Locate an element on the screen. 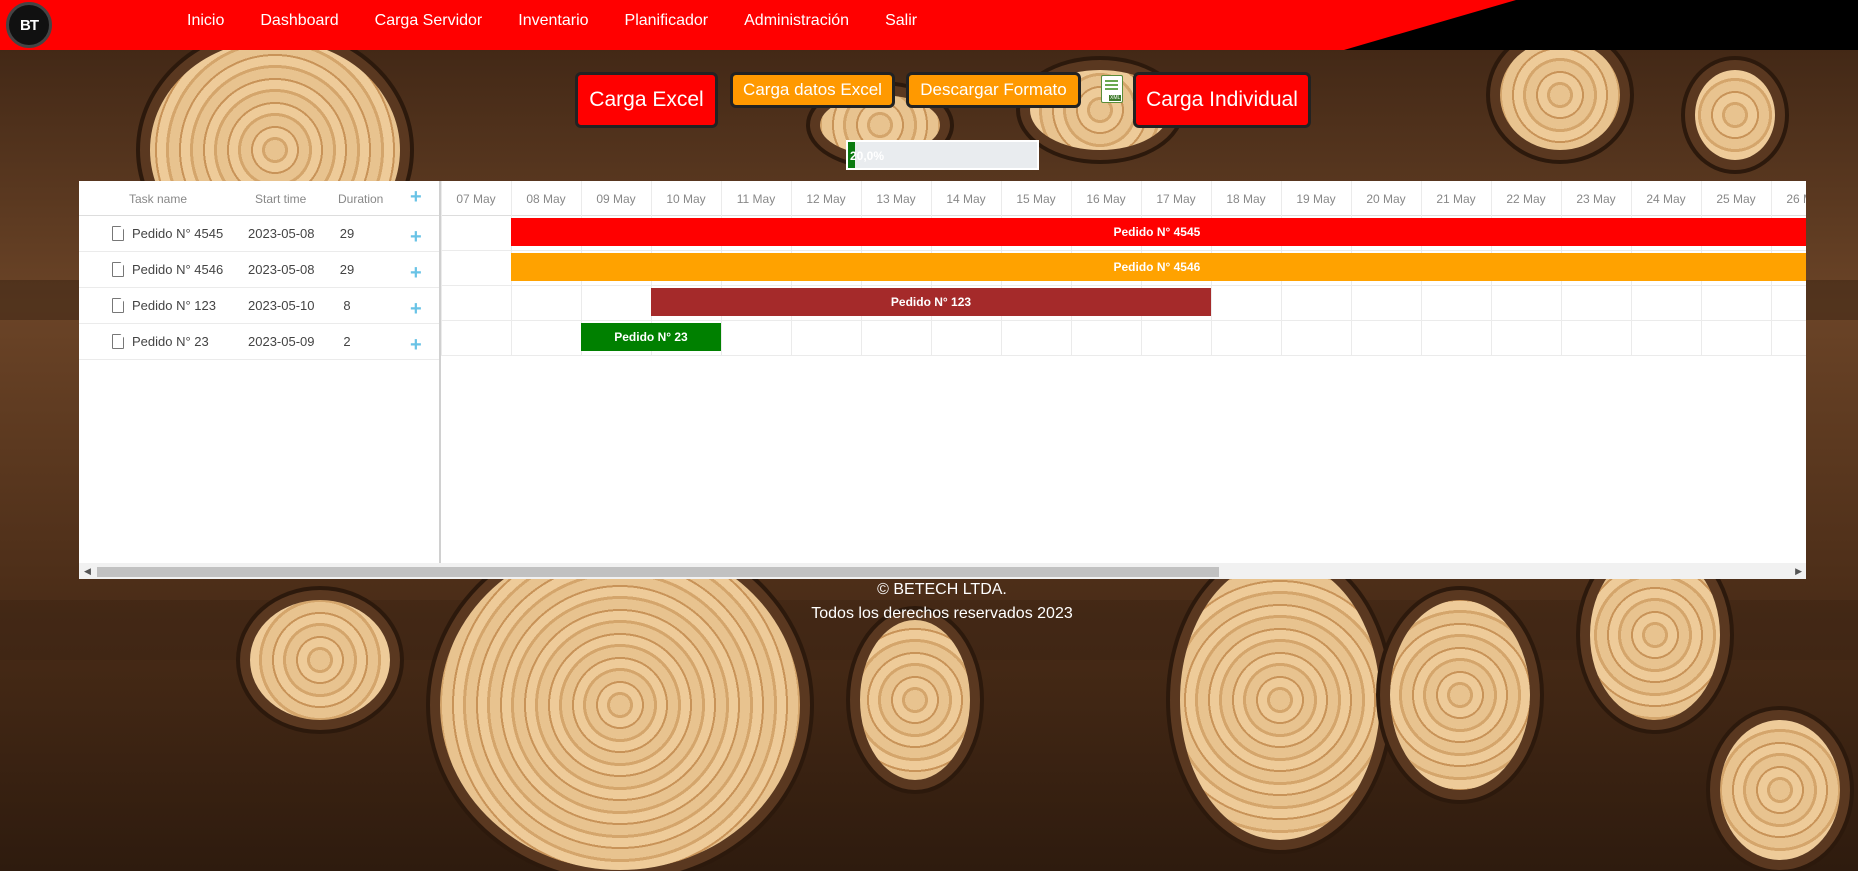 Image resolution: width=1858 pixels, height=871 pixels. task-row: Pedido N° 123 2023-05-10 8 + is located at coordinates (259, 306).